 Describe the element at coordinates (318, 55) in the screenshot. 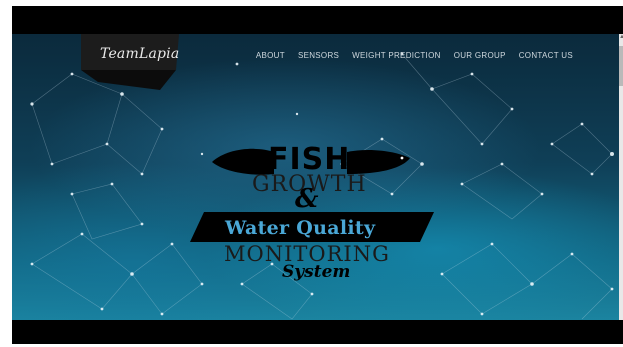

I see `nav-sensors: SENSORS` at that location.